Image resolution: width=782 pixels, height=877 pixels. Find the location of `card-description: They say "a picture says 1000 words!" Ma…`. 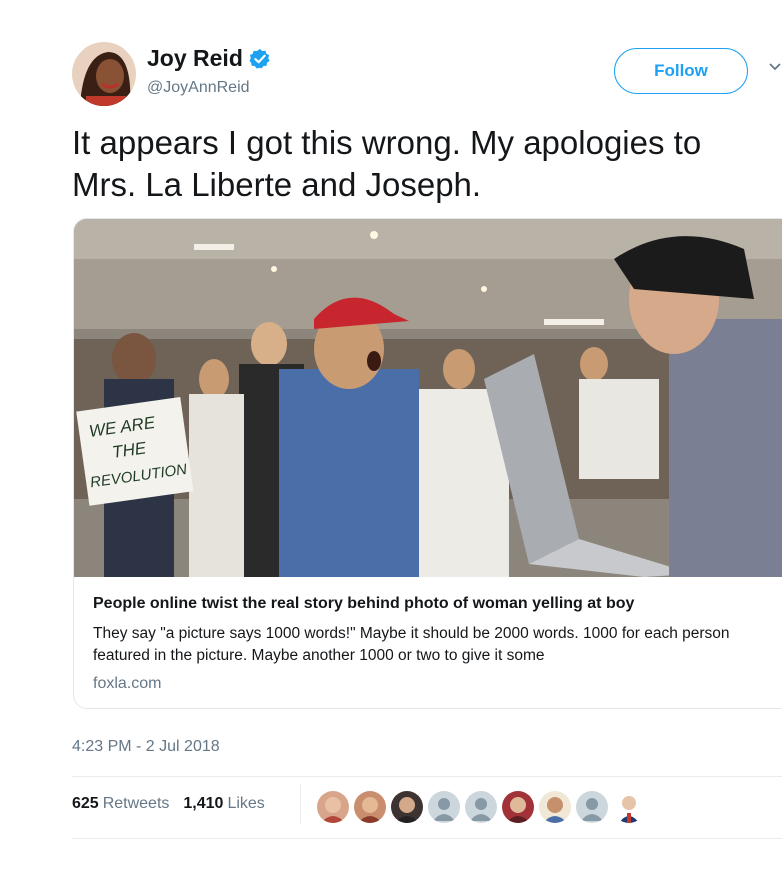

card-description: They say "a picture says 1000 words!" Ma… is located at coordinates (411, 644).